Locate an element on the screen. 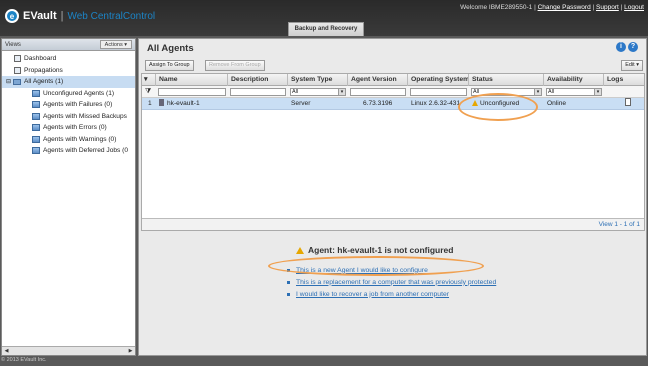  support-link: Support is located at coordinates (607, 7).